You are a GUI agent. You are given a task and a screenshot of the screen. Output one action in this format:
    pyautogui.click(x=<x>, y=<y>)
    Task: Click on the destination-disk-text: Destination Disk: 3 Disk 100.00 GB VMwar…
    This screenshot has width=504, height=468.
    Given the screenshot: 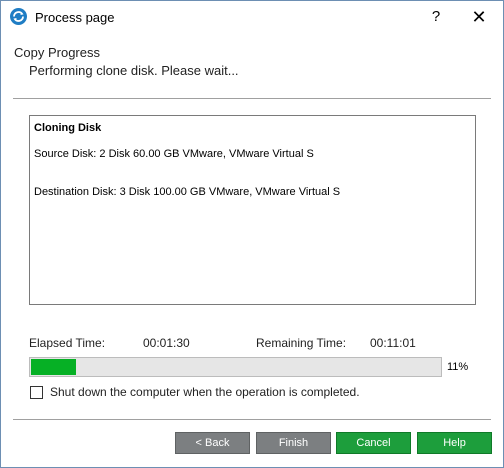 What is the action you would take?
    pyautogui.click(x=187, y=192)
    